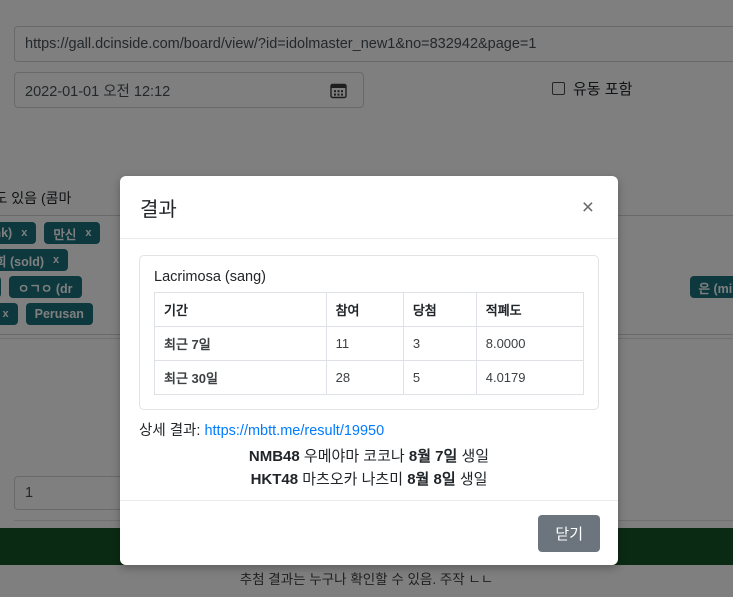 The image size is (733, 597). I want to click on table-row: 최근 7일 11 3 8.0000, so click(369, 343).